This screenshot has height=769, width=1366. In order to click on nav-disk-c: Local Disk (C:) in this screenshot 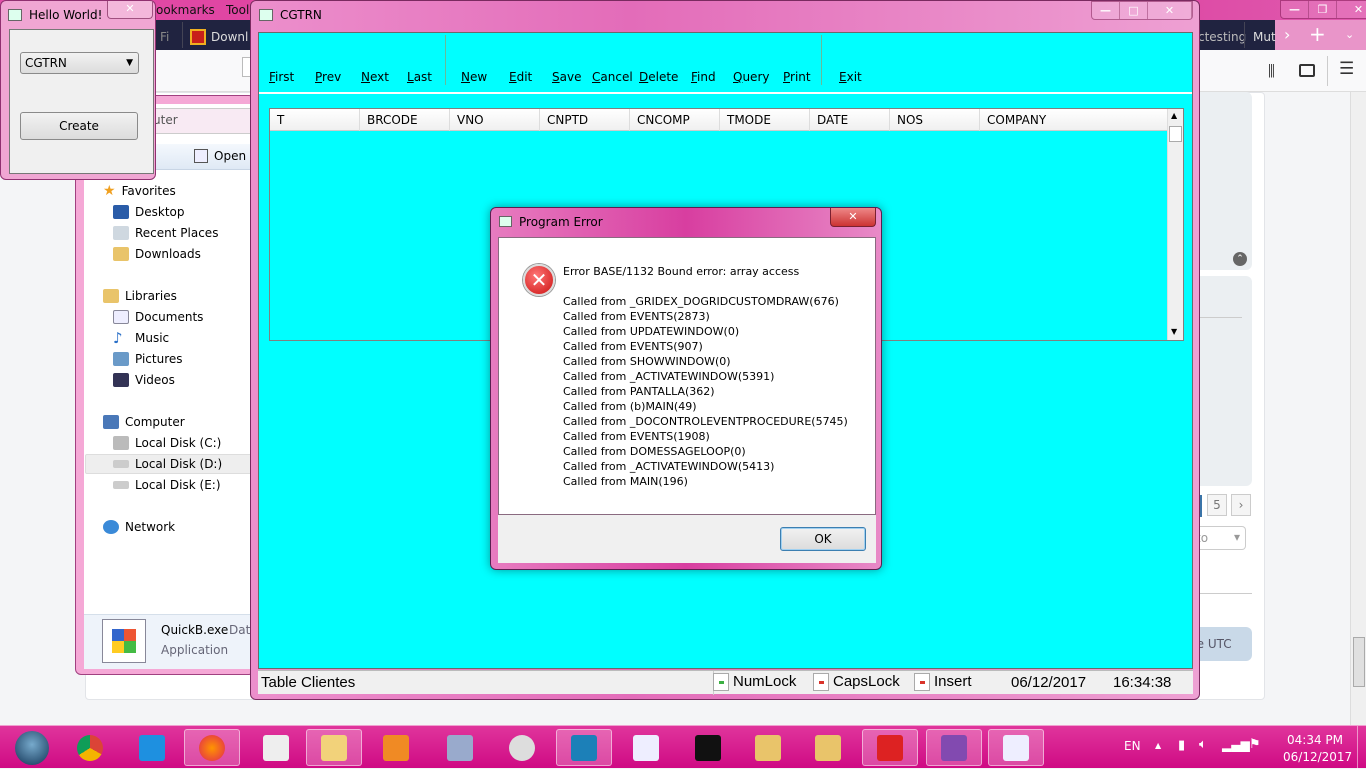, I will do `click(167, 443)`.